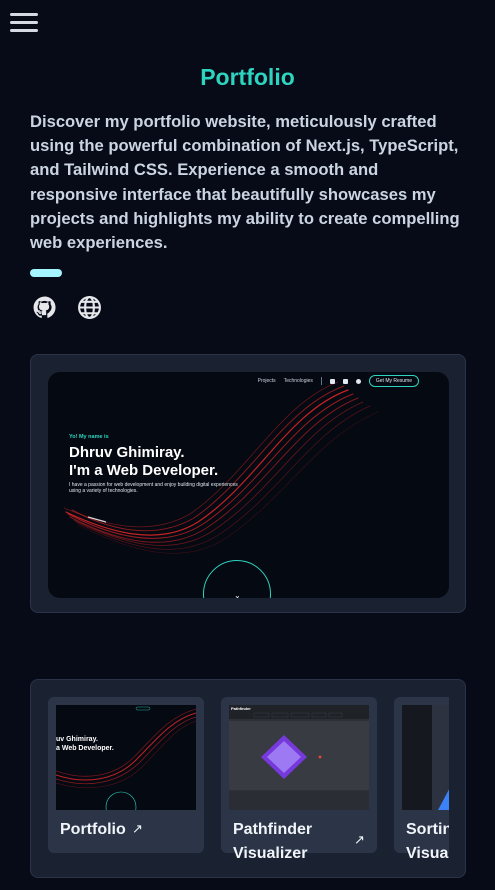  What do you see at coordinates (237, 594) in the screenshot?
I see `chevron-down-icon: ⌄` at bounding box center [237, 594].